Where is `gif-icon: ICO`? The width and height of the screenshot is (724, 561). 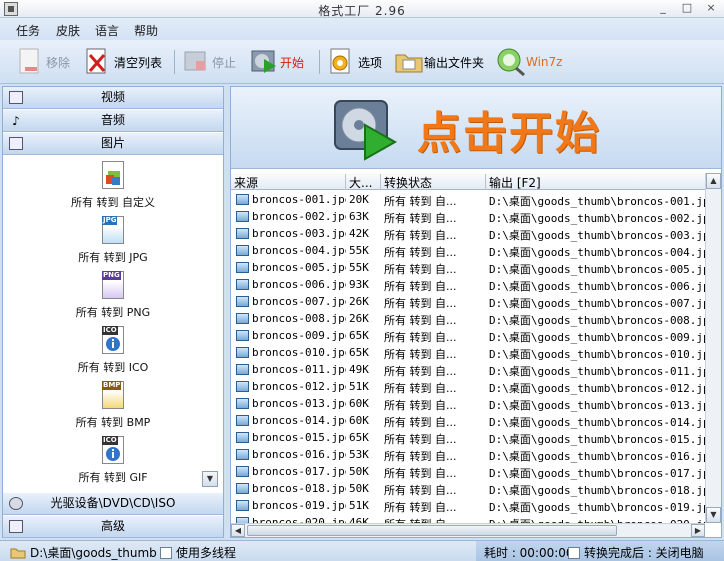 gif-icon: ICO is located at coordinates (113, 451).